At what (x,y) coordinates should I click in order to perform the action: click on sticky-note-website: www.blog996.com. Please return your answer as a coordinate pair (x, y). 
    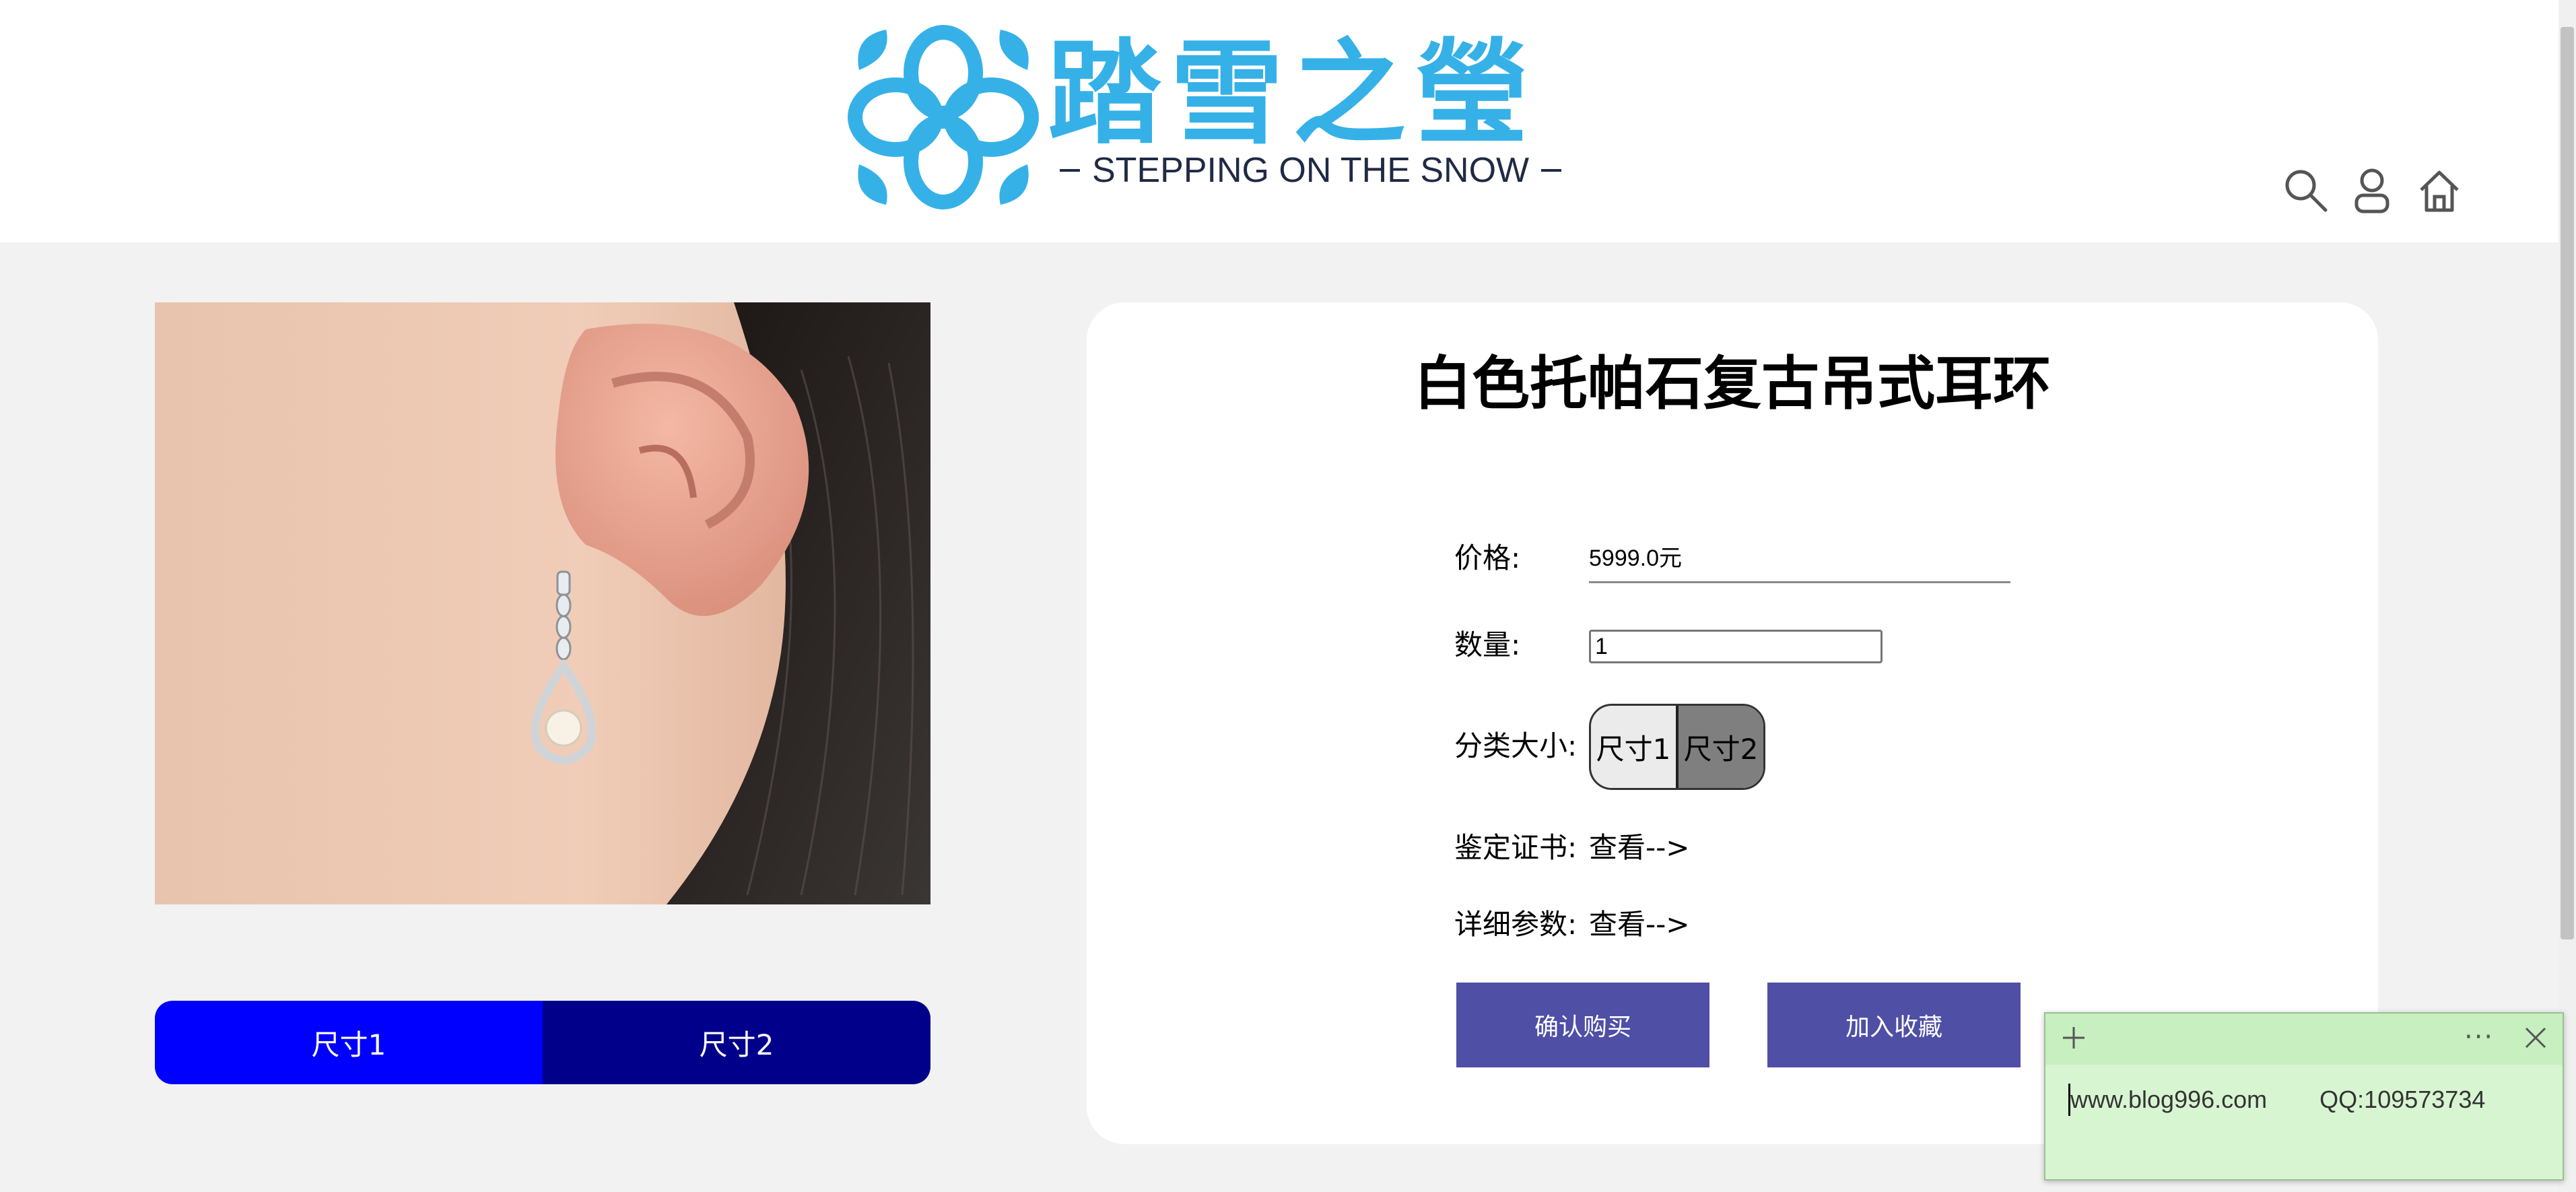
    Looking at the image, I should click on (2169, 1099).